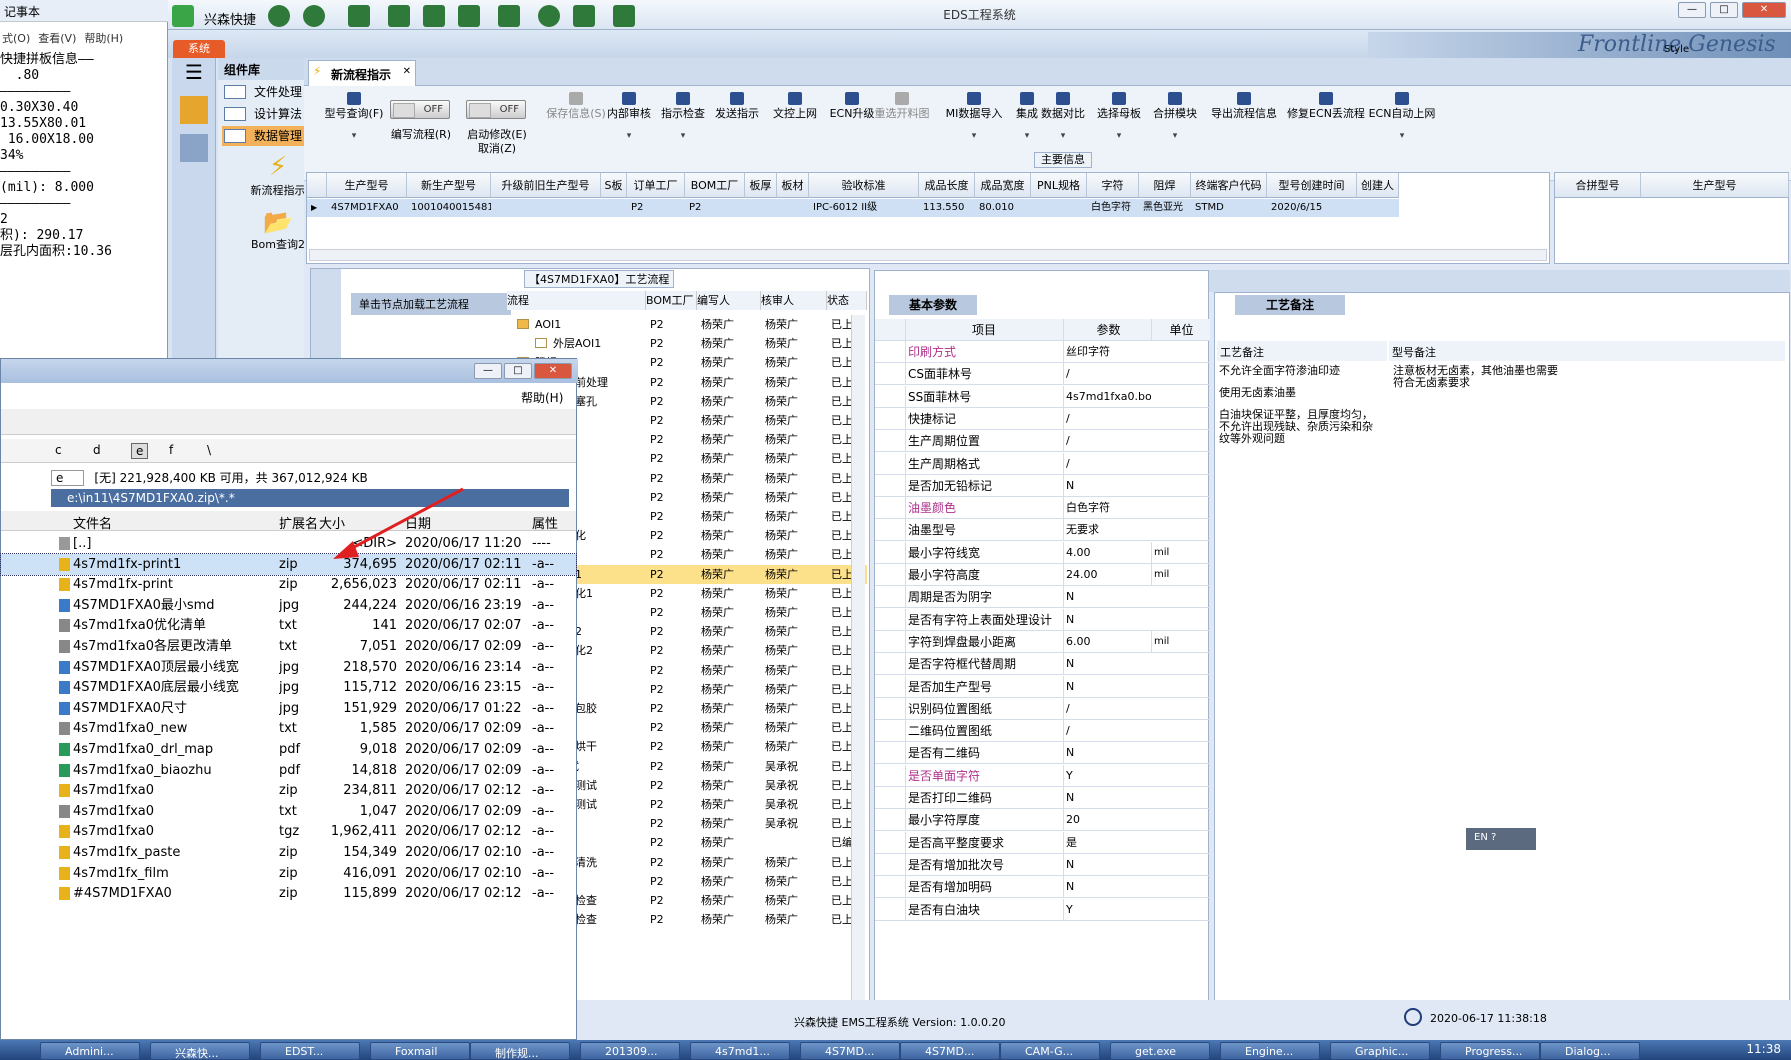 The height and width of the screenshot is (1060, 1791). What do you see at coordinates (687, 343) in the screenshot?
I see `tree-row: 外层AOI1 P2 杨荣广 杨荣广 已上网` at bounding box center [687, 343].